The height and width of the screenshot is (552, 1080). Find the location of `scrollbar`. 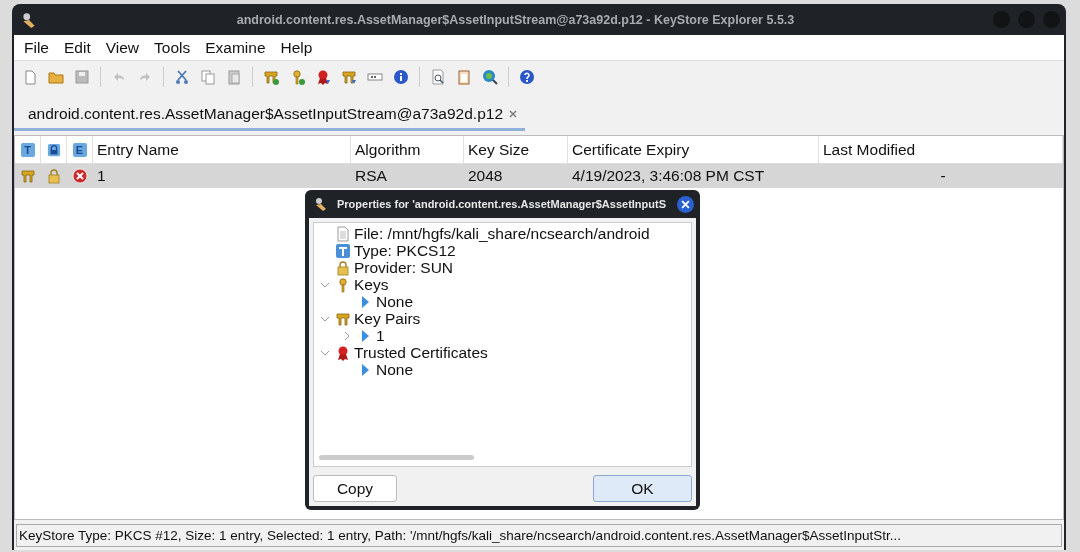

scrollbar is located at coordinates (396, 457).